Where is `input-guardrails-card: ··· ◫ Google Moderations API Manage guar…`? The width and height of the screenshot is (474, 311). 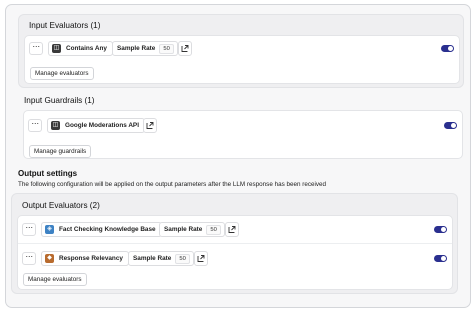 input-guardrails-card: ··· ◫ Google Moderations API Manage guar… is located at coordinates (243, 134).